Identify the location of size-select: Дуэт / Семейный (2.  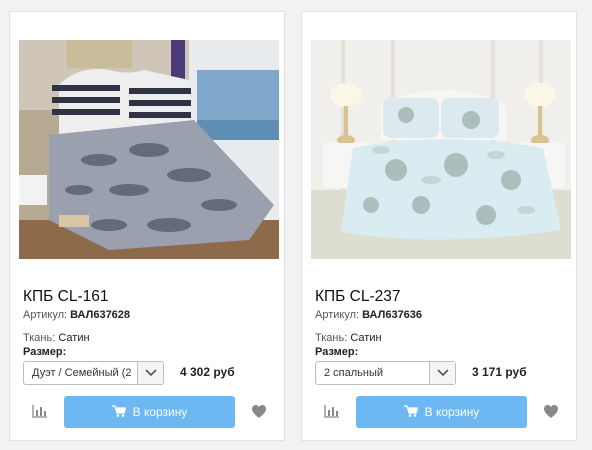
(93, 373).